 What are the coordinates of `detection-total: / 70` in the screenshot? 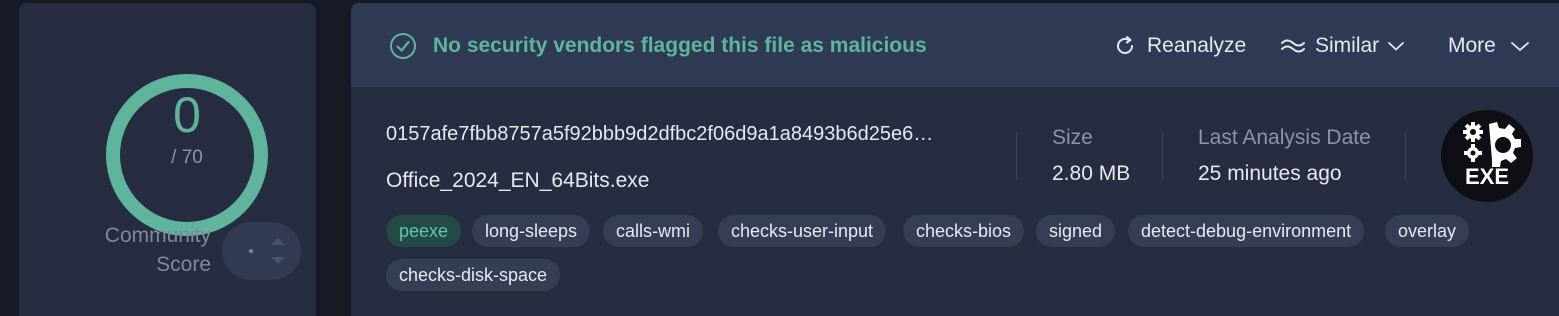 It's located at (187, 157).